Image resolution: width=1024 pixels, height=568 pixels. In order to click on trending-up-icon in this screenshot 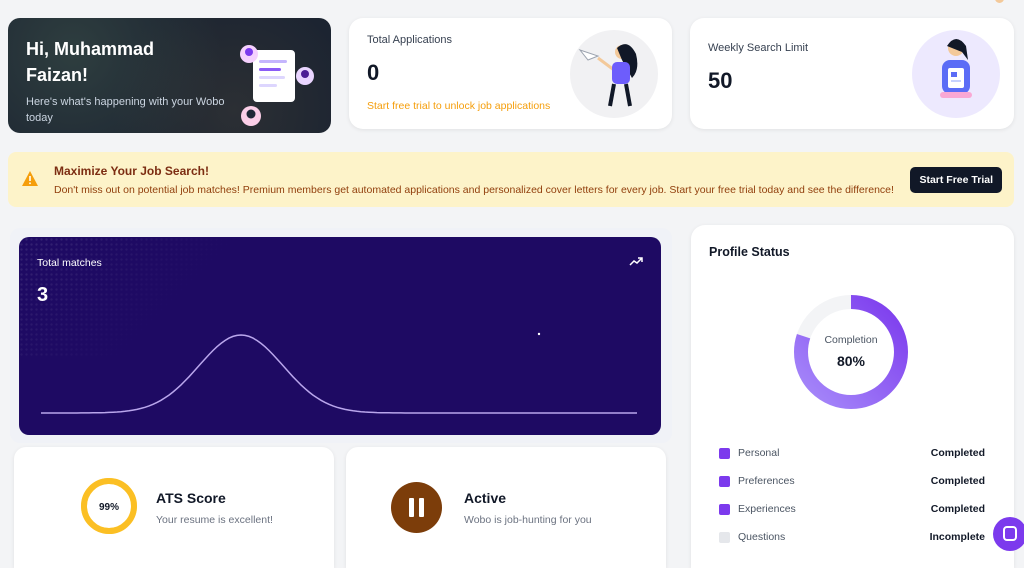, I will do `click(636, 261)`.